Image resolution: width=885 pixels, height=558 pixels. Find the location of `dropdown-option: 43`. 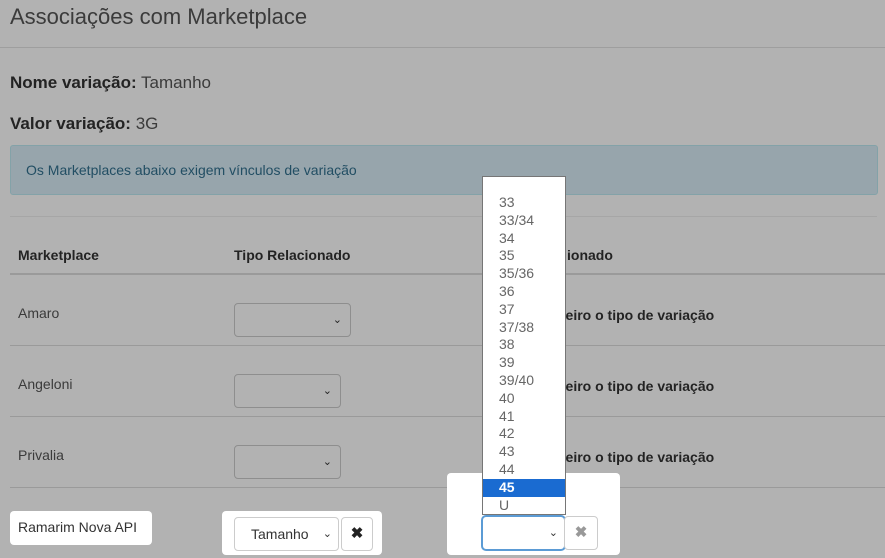

dropdown-option: 43 is located at coordinates (524, 452).